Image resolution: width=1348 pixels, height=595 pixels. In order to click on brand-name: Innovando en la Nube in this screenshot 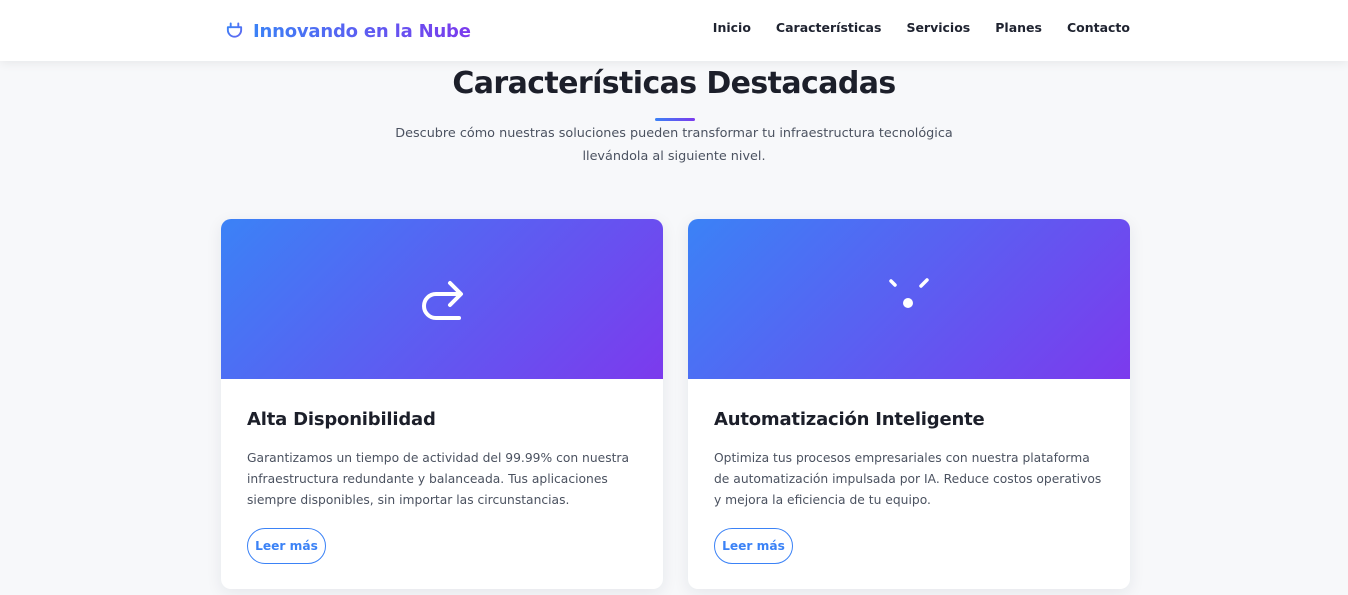, I will do `click(362, 31)`.